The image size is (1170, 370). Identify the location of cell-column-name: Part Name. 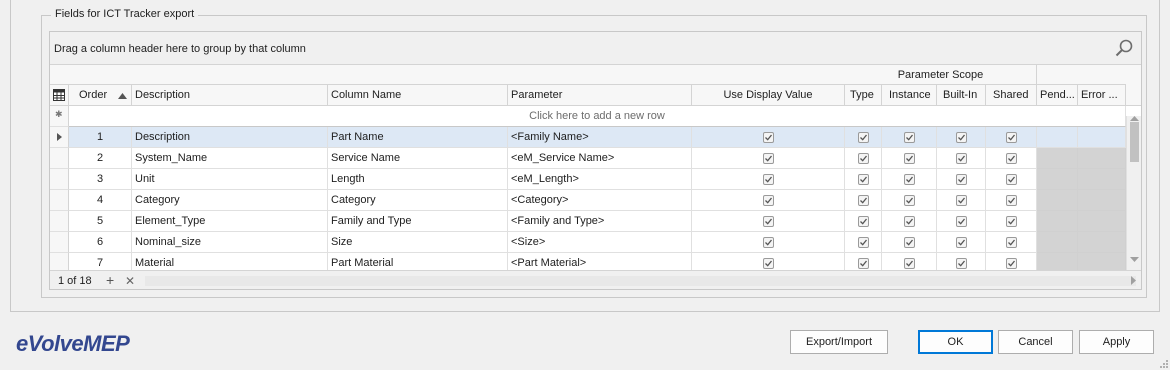
(418, 137).